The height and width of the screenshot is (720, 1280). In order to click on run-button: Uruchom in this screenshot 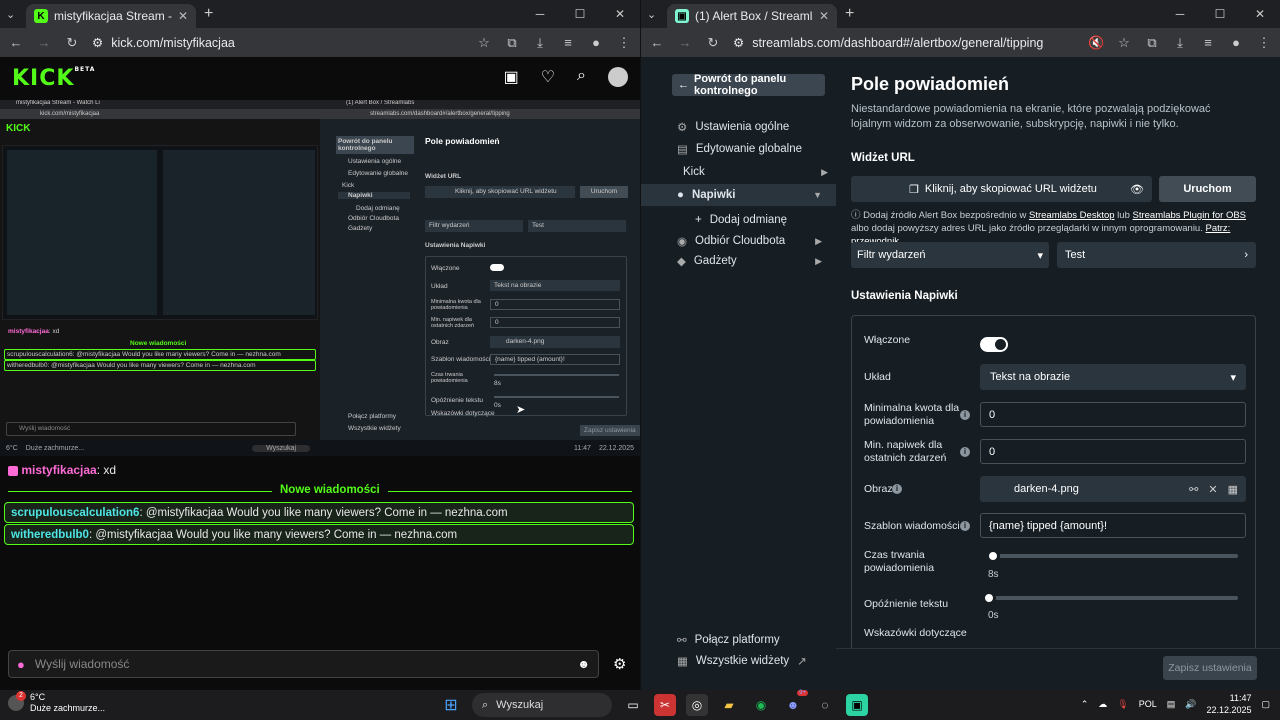, I will do `click(1207, 189)`.